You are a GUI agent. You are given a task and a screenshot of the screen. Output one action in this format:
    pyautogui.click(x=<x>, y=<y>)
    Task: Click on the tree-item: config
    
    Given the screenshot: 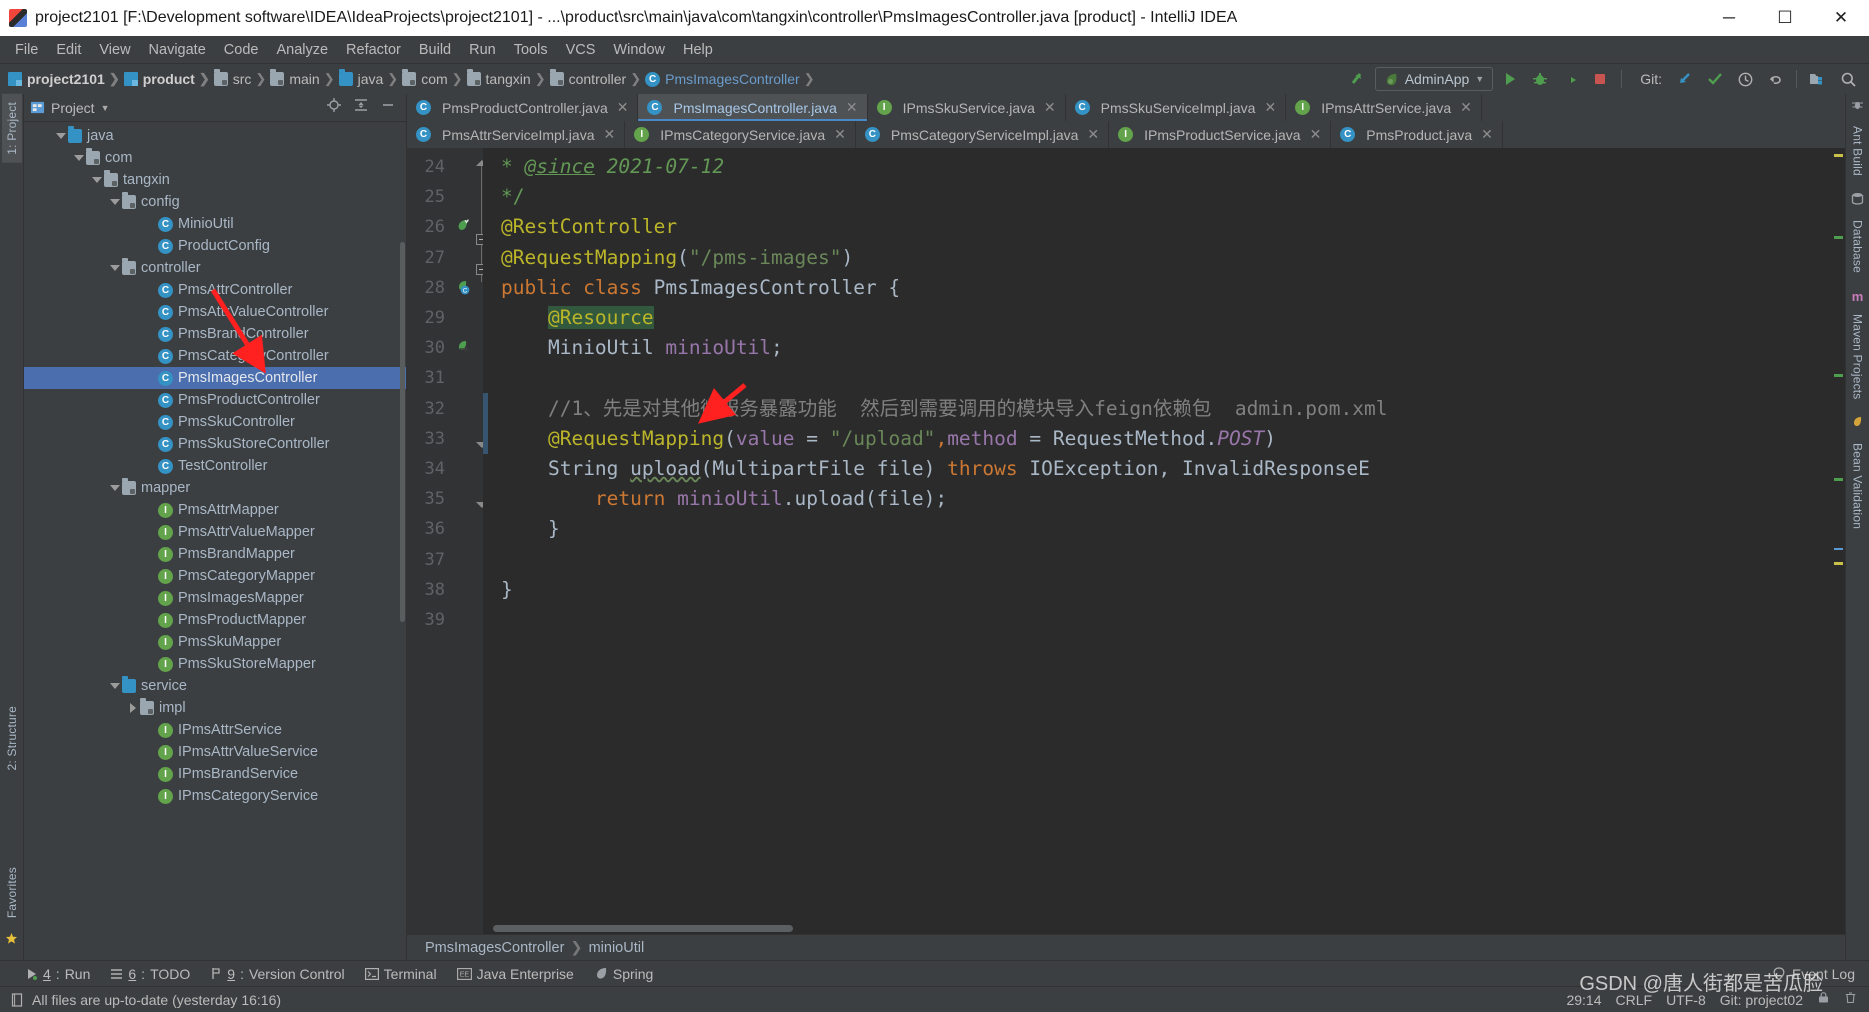 What is the action you would take?
    pyautogui.click(x=215, y=202)
    